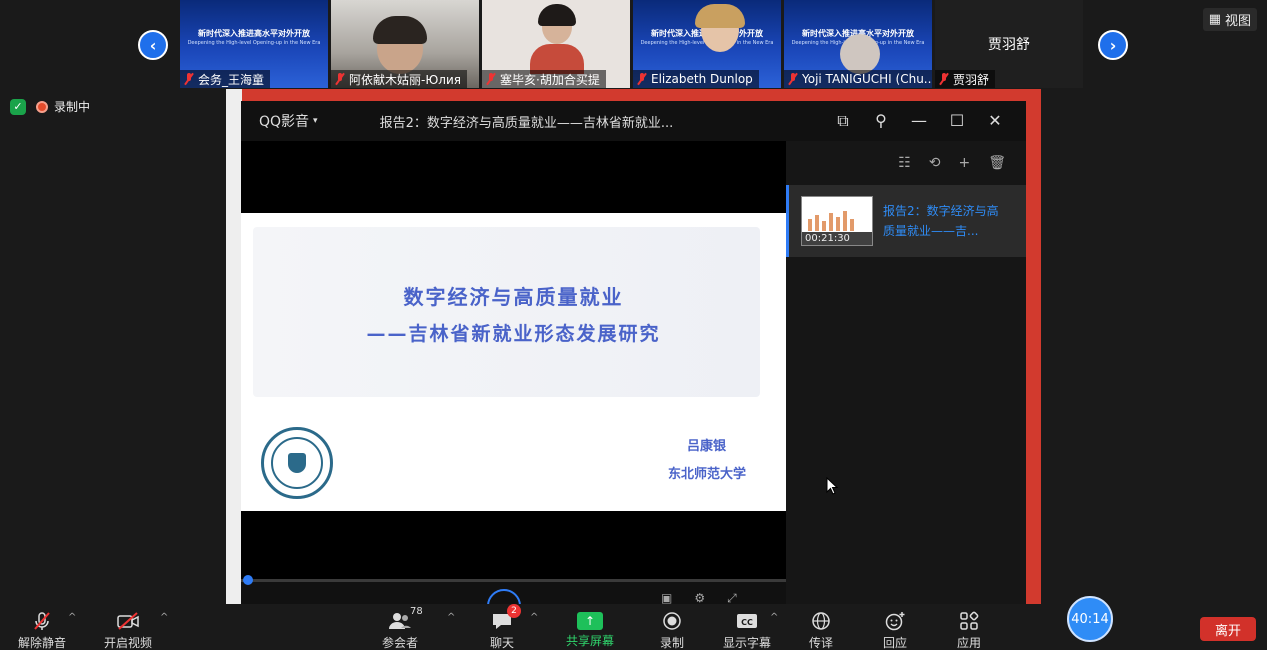 This screenshot has height=650, width=1267. I want to click on participant-face, so click(860, 54).